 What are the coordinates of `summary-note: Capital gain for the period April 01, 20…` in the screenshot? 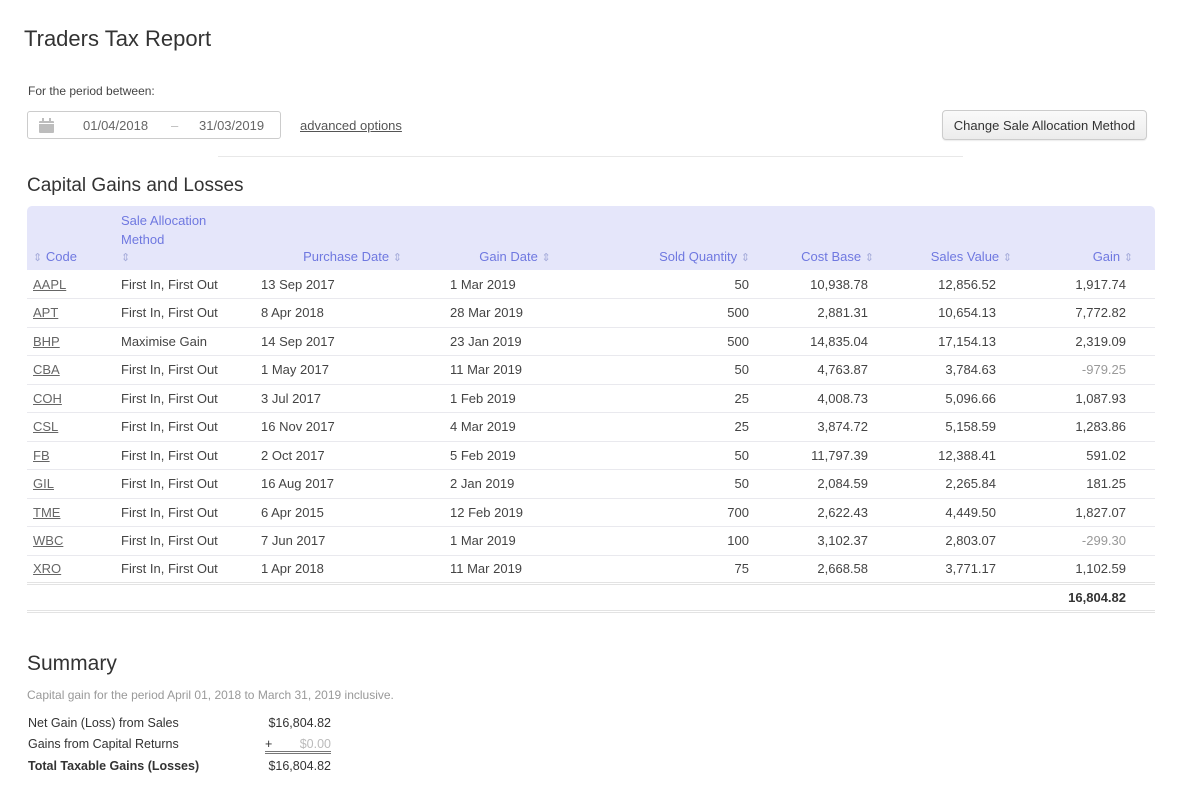 It's located at (210, 695).